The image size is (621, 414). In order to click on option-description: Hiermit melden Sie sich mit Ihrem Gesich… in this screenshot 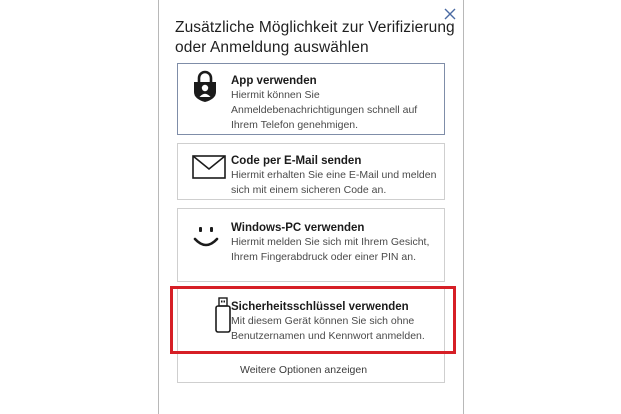, I will do `click(330, 249)`.